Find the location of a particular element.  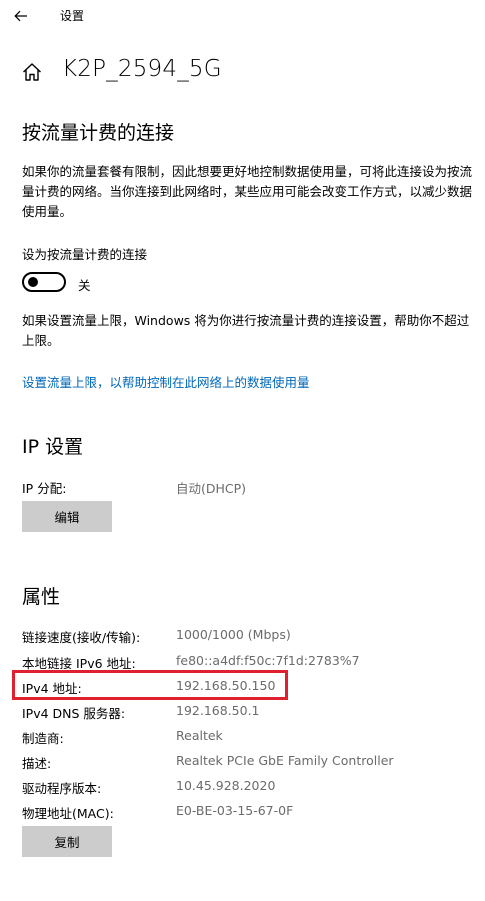

back-button is located at coordinates (21, 16).